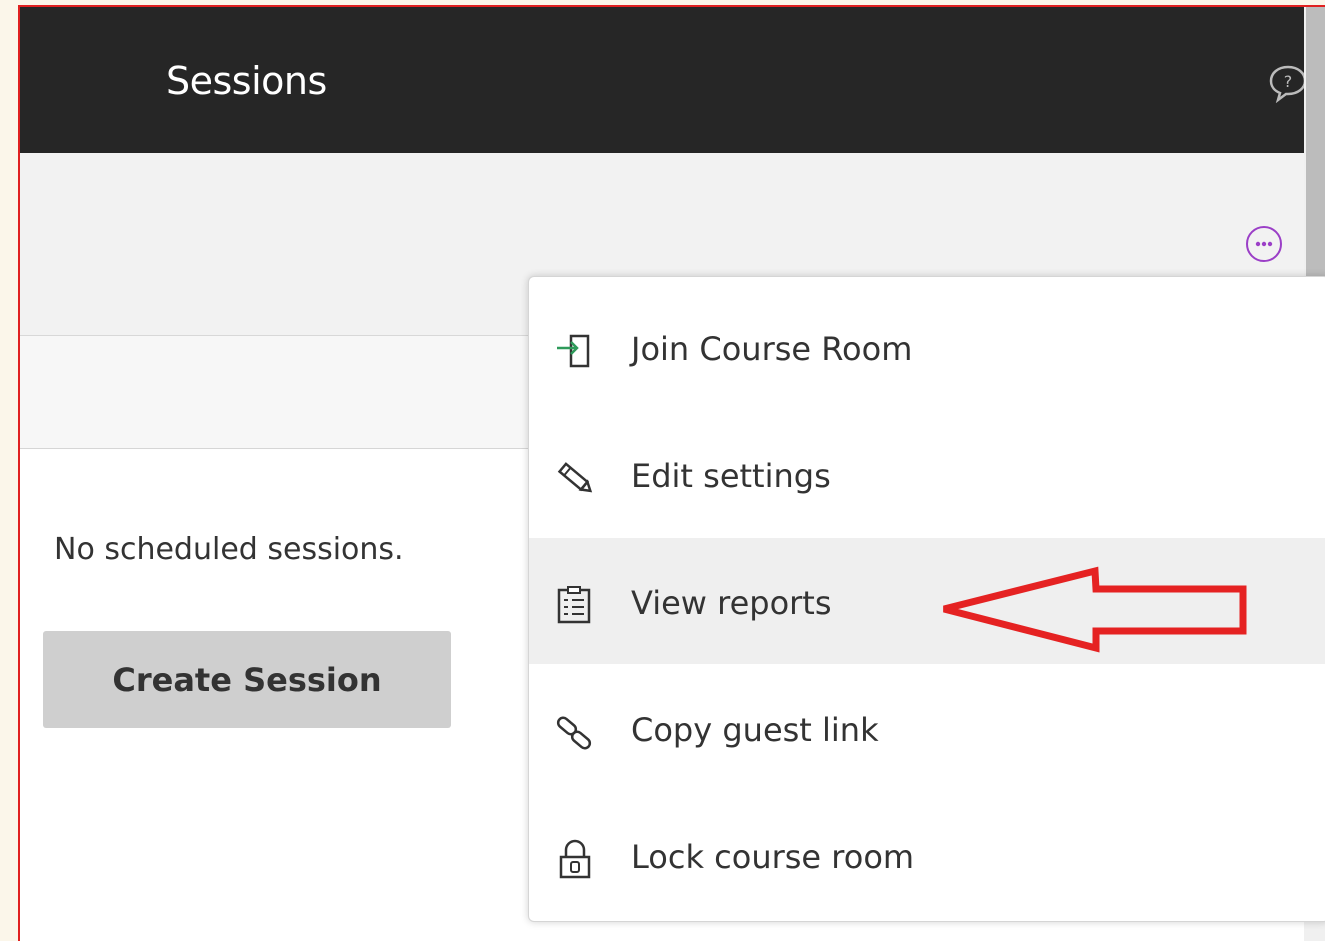  What do you see at coordinates (927, 474) in the screenshot?
I see `menu-item-edit-settings: Edit settings` at bounding box center [927, 474].